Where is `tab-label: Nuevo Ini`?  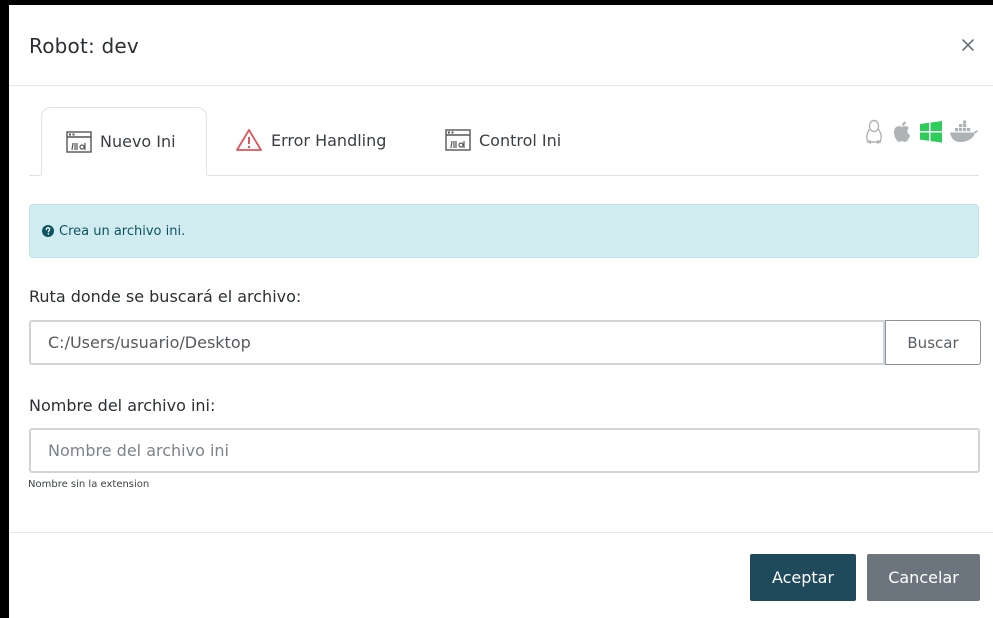
tab-label: Nuevo Ini is located at coordinates (138, 141).